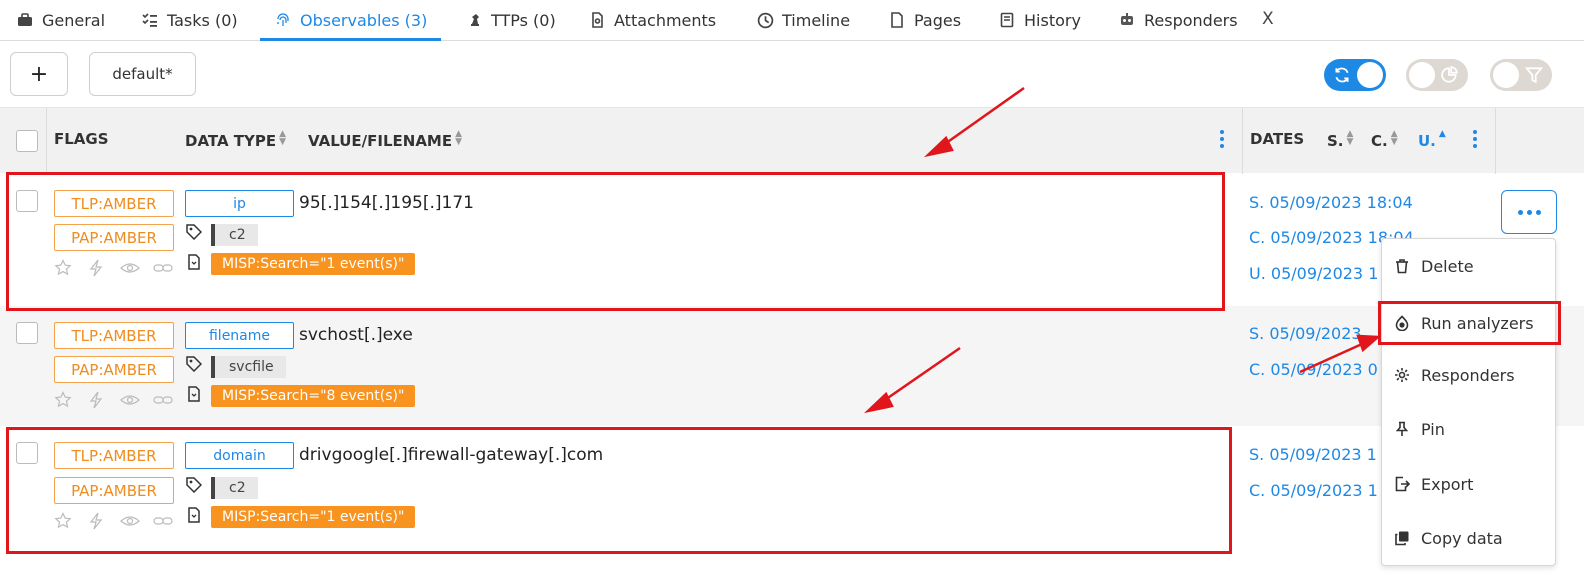 Image resolution: width=1584 pixels, height=578 pixels. I want to click on sort-start-date: S. ▲ ▼, so click(1340, 140).